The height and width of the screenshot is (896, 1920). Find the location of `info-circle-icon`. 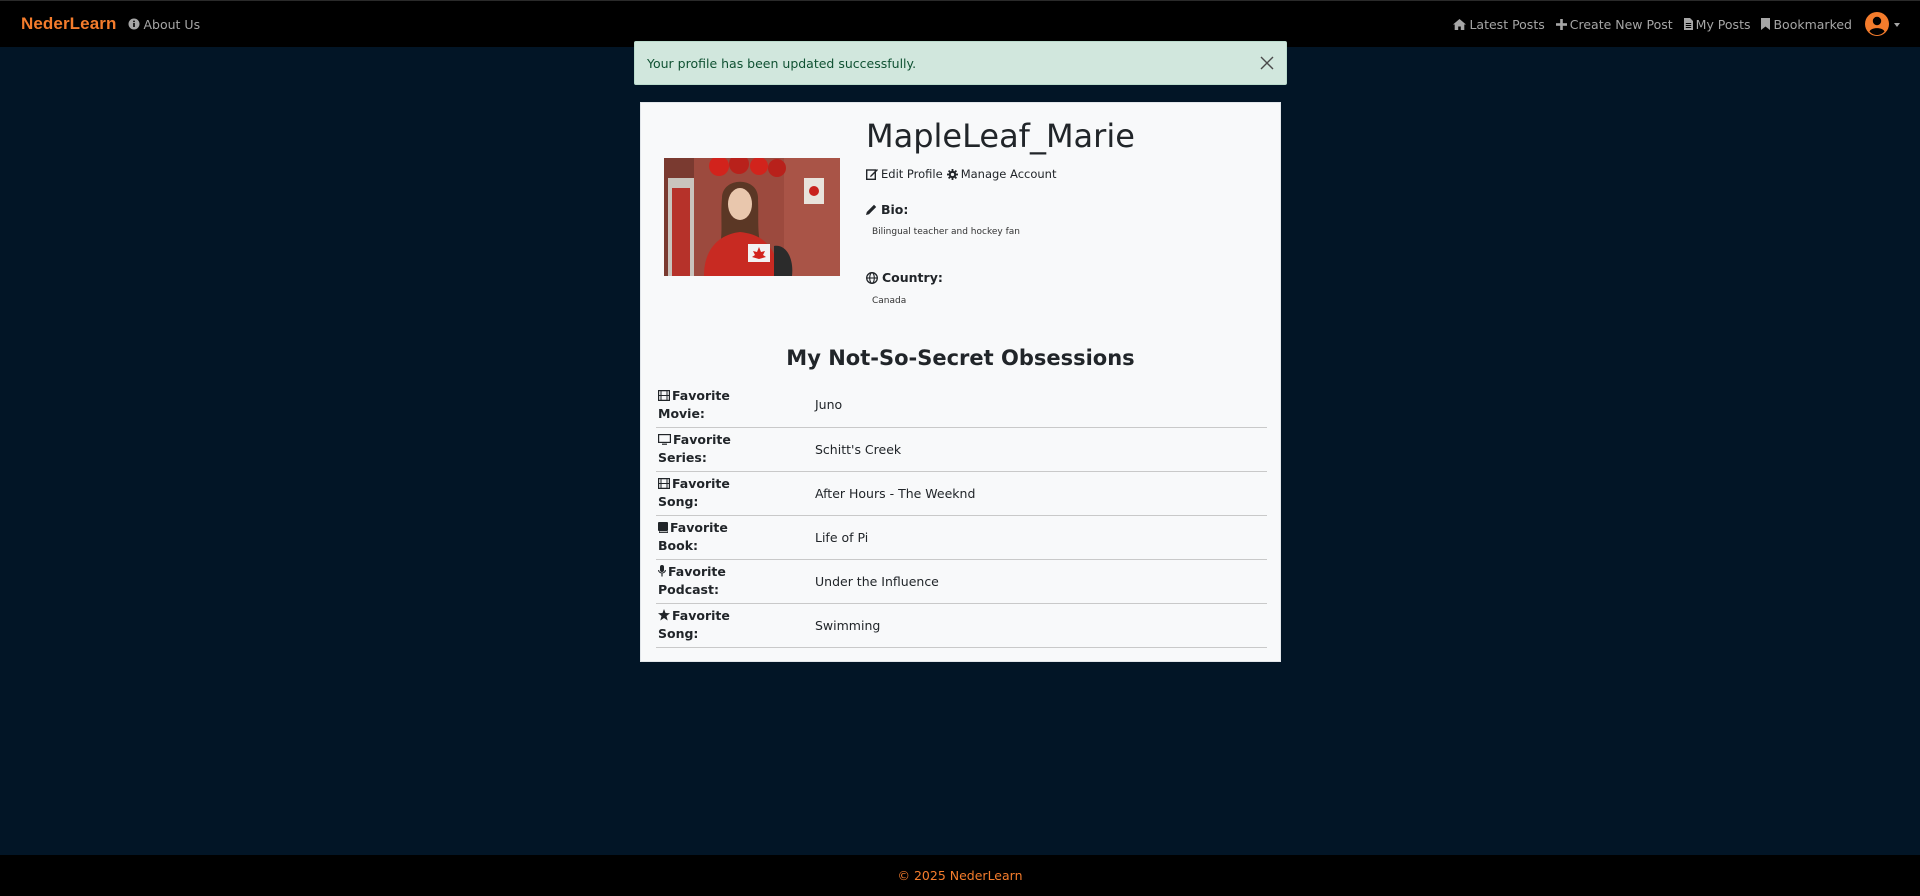

info-circle-icon is located at coordinates (134, 24).